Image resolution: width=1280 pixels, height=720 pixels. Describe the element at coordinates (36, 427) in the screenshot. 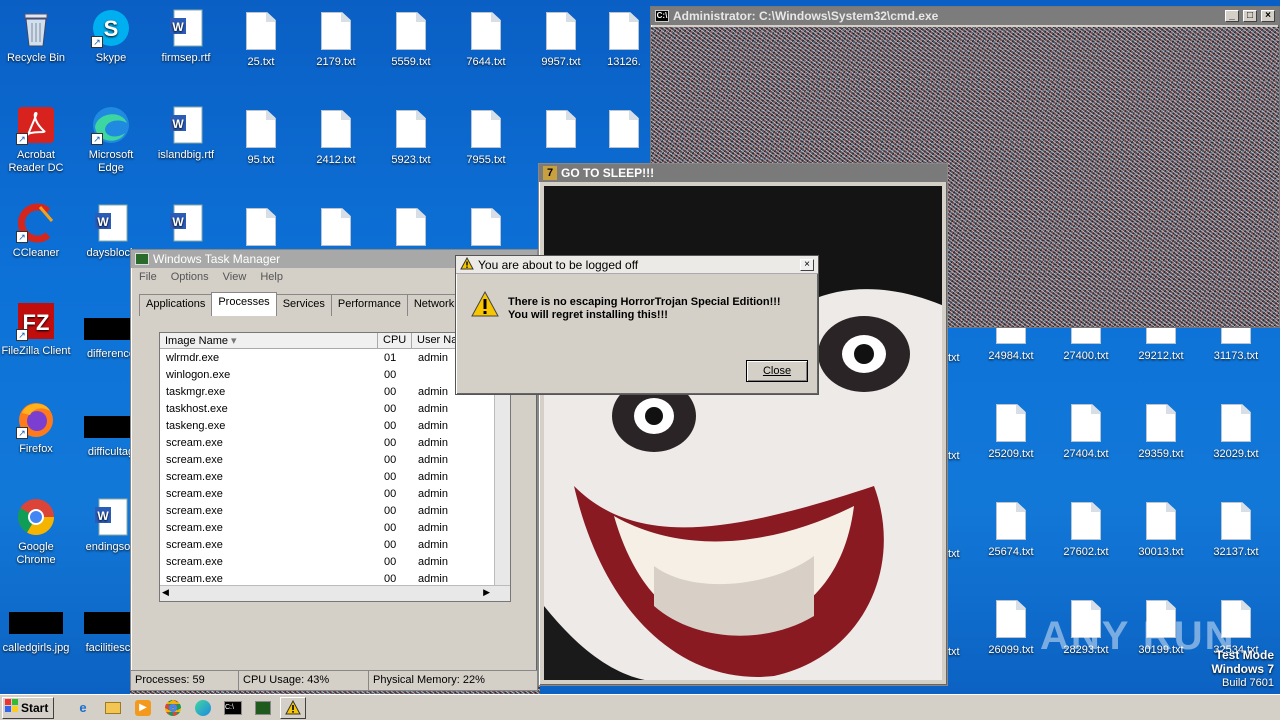

I see `desktop-icon-firefox: ↗ Firefox` at that location.